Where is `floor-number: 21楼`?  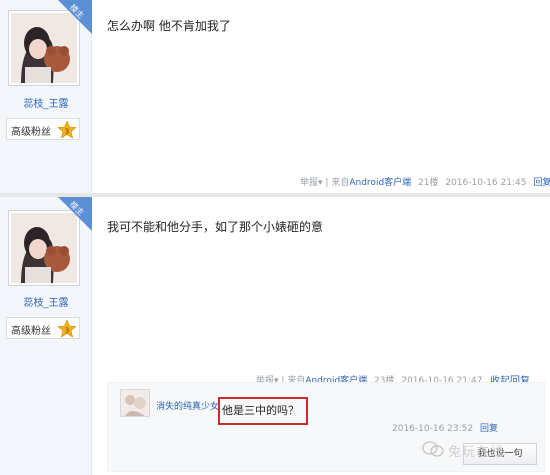 floor-number: 21楼 is located at coordinates (428, 183).